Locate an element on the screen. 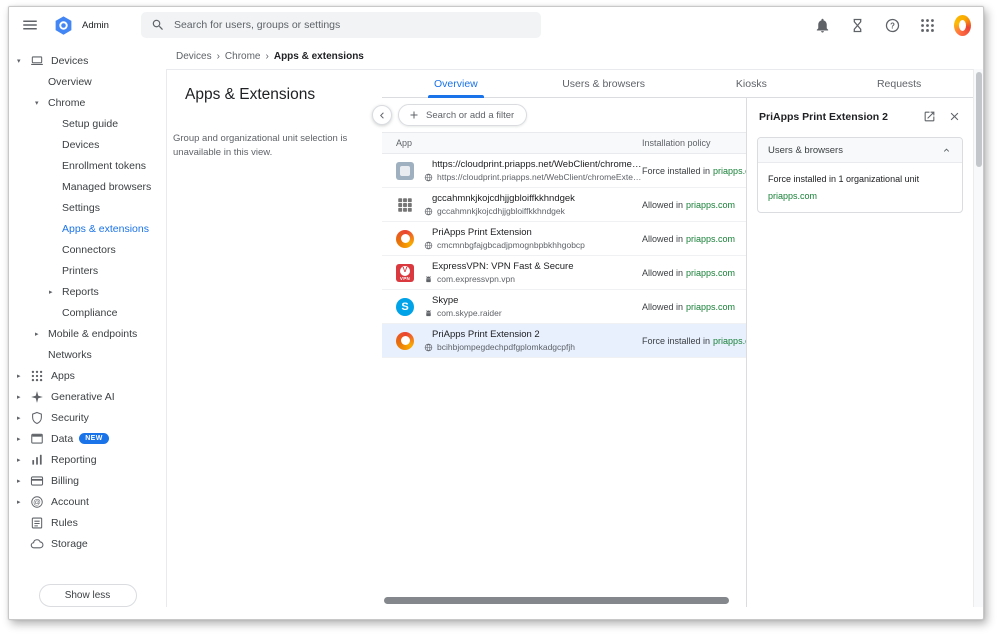 Image resolution: width=1000 pixels, height=635 pixels. app-name: PriApps Print Extension is located at coordinates (482, 232).